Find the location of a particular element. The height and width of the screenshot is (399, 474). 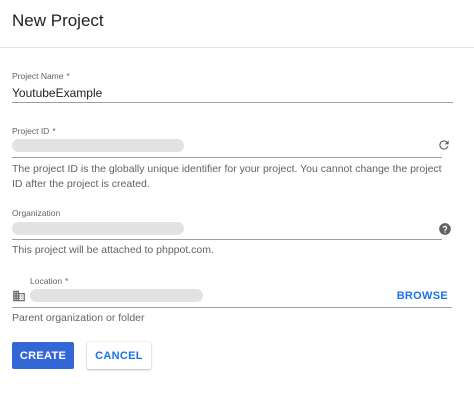

dialog-title: New Project is located at coordinates (58, 20).